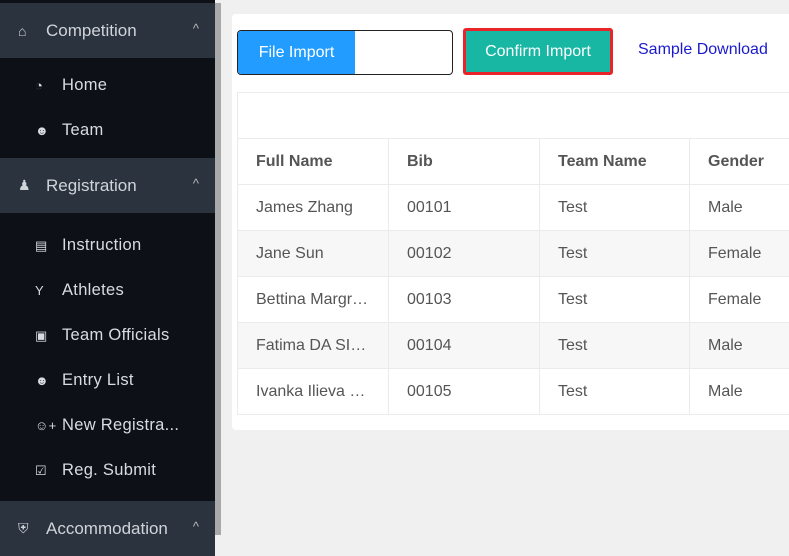 This screenshot has height=556, width=789. I want to click on confirm-import-button: Confirm Import, so click(538, 51).